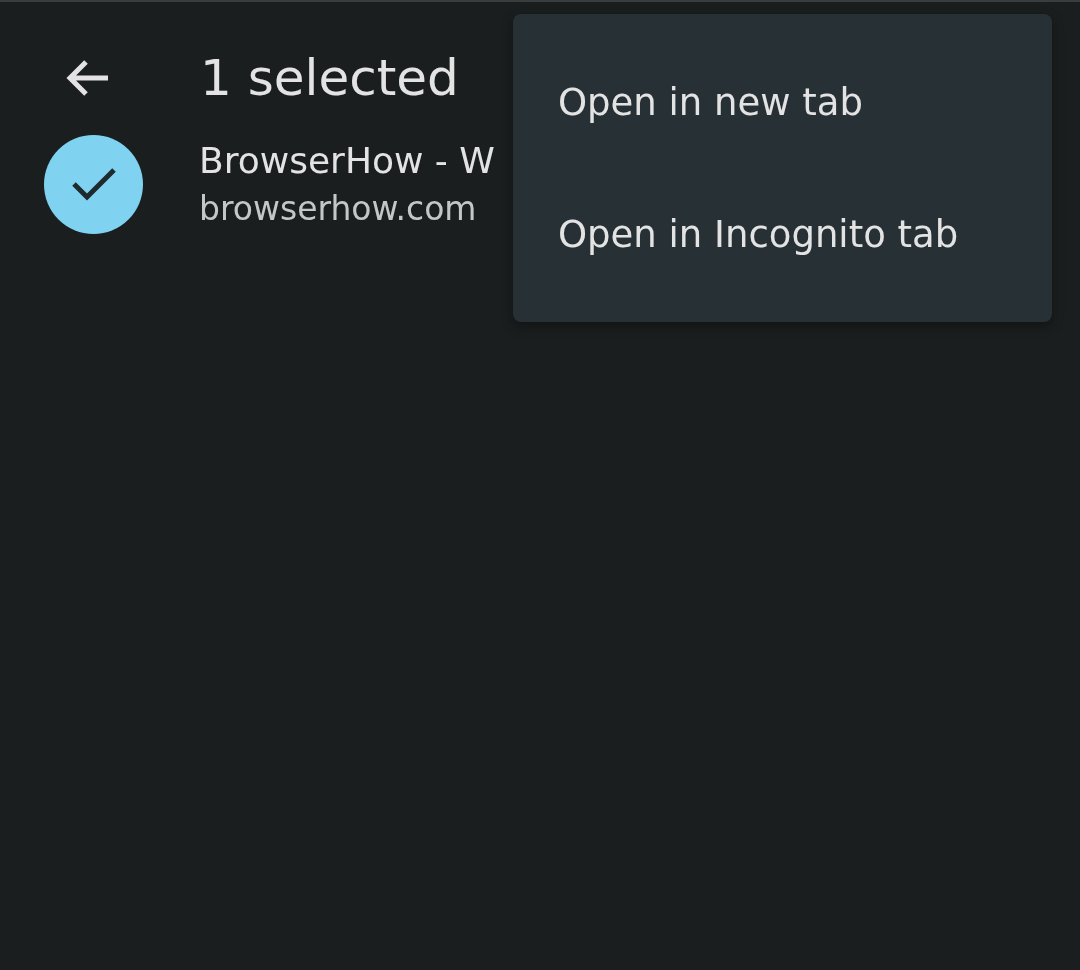 Image resolution: width=1080 pixels, height=970 pixels. Describe the element at coordinates (329, 78) in the screenshot. I see `selection-count-title: 1 selected` at that location.